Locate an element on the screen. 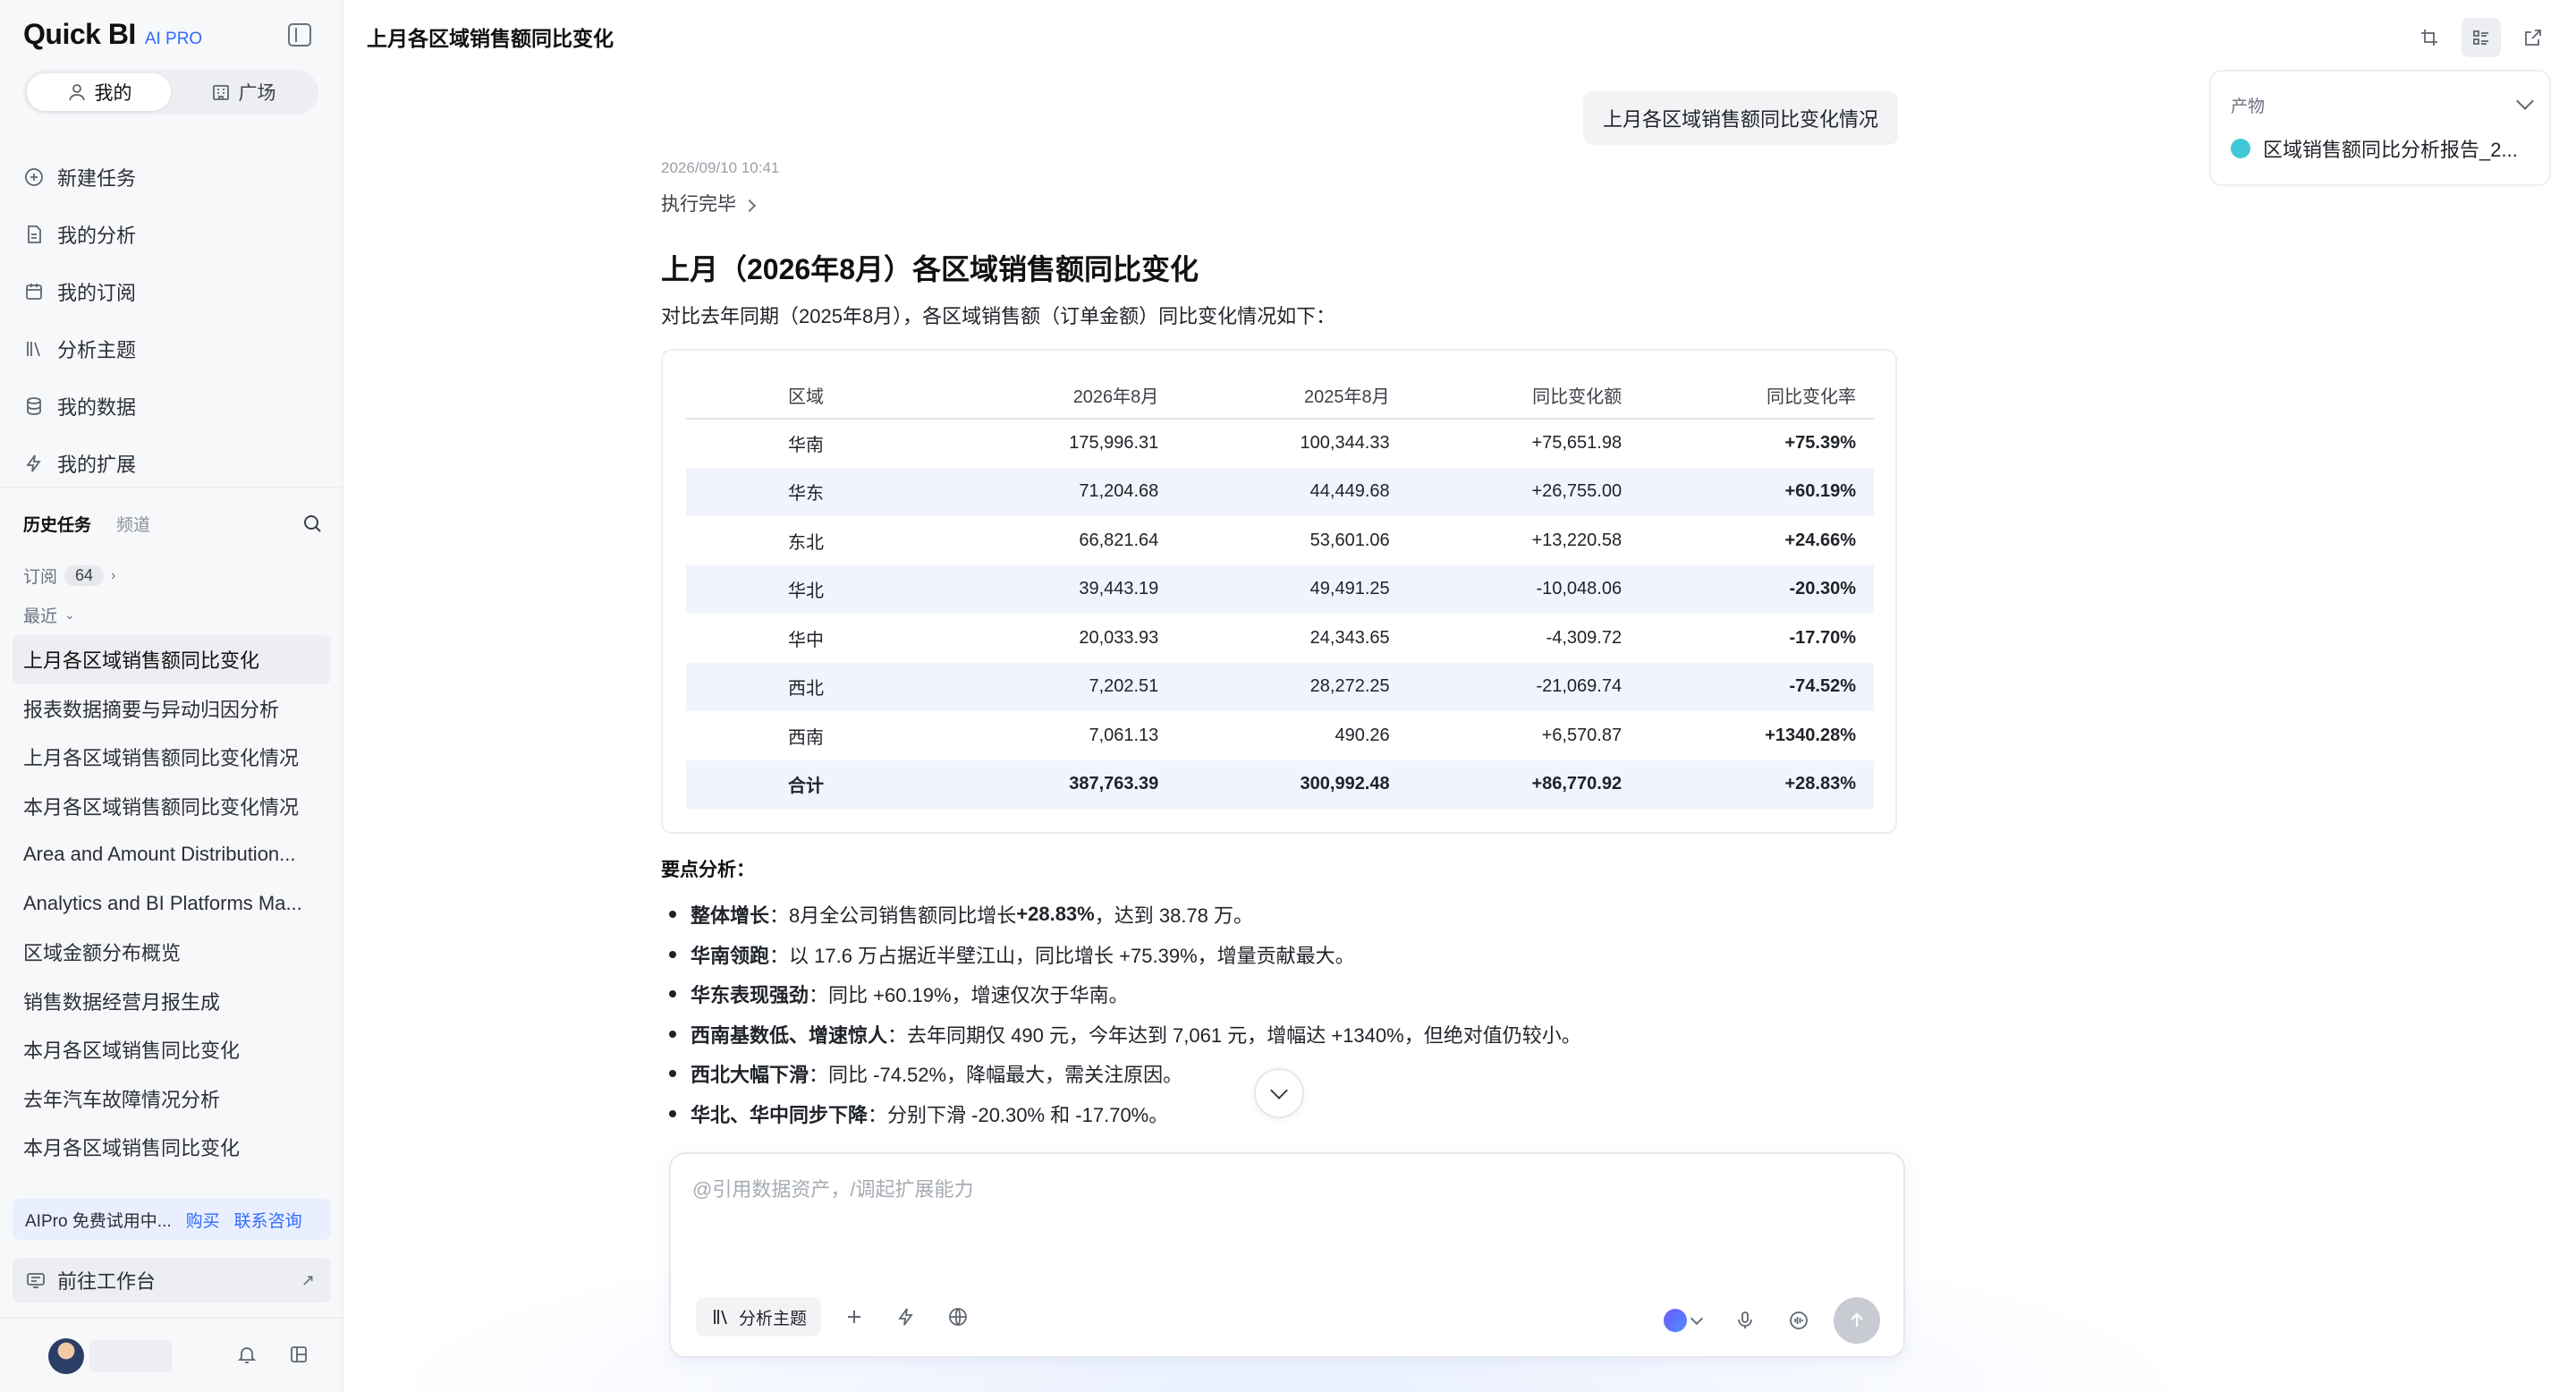  cell-value: 49,491.25 is located at coordinates (1292, 589).